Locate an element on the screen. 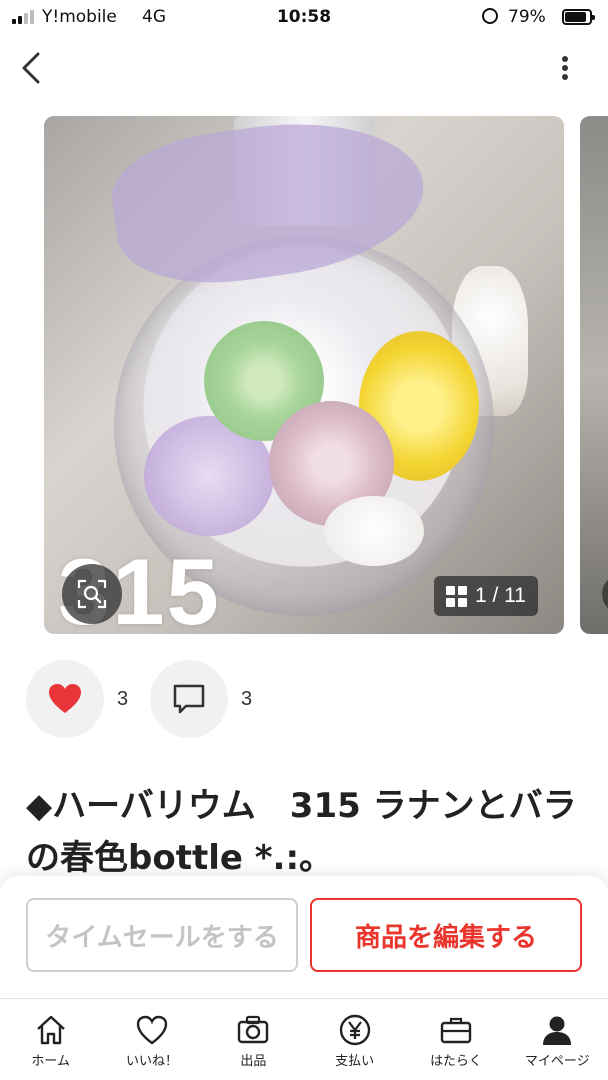  tab-payment: 支払い is located at coordinates (354, 1039).